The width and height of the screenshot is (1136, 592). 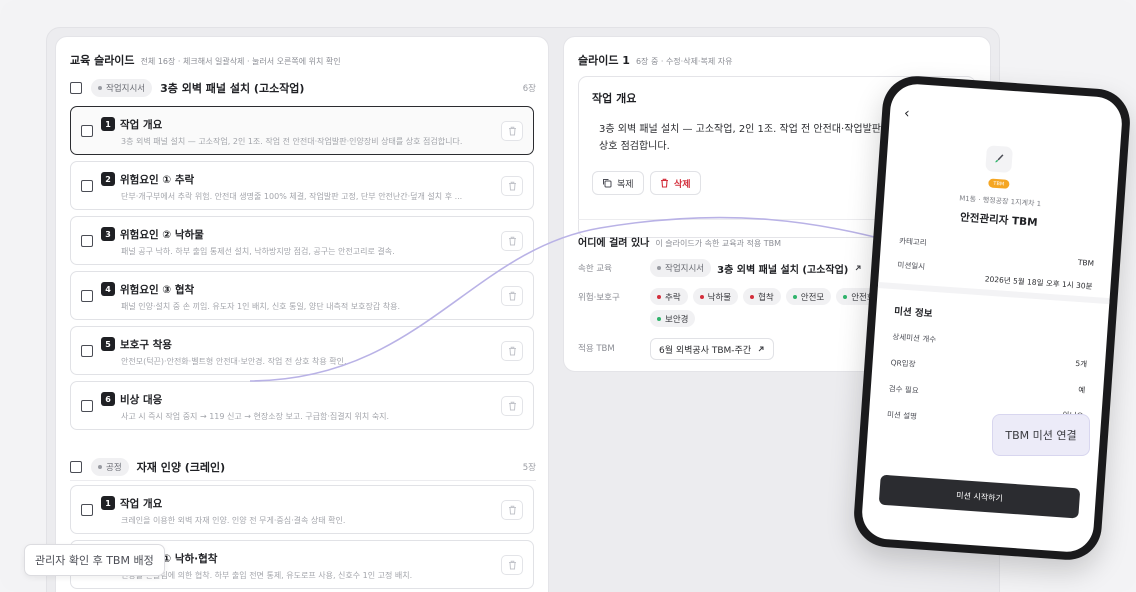 What do you see at coordinates (146, 345) in the screenshot?
I see `slide-title: 보호구 착용` at bounding box center [146, 345].